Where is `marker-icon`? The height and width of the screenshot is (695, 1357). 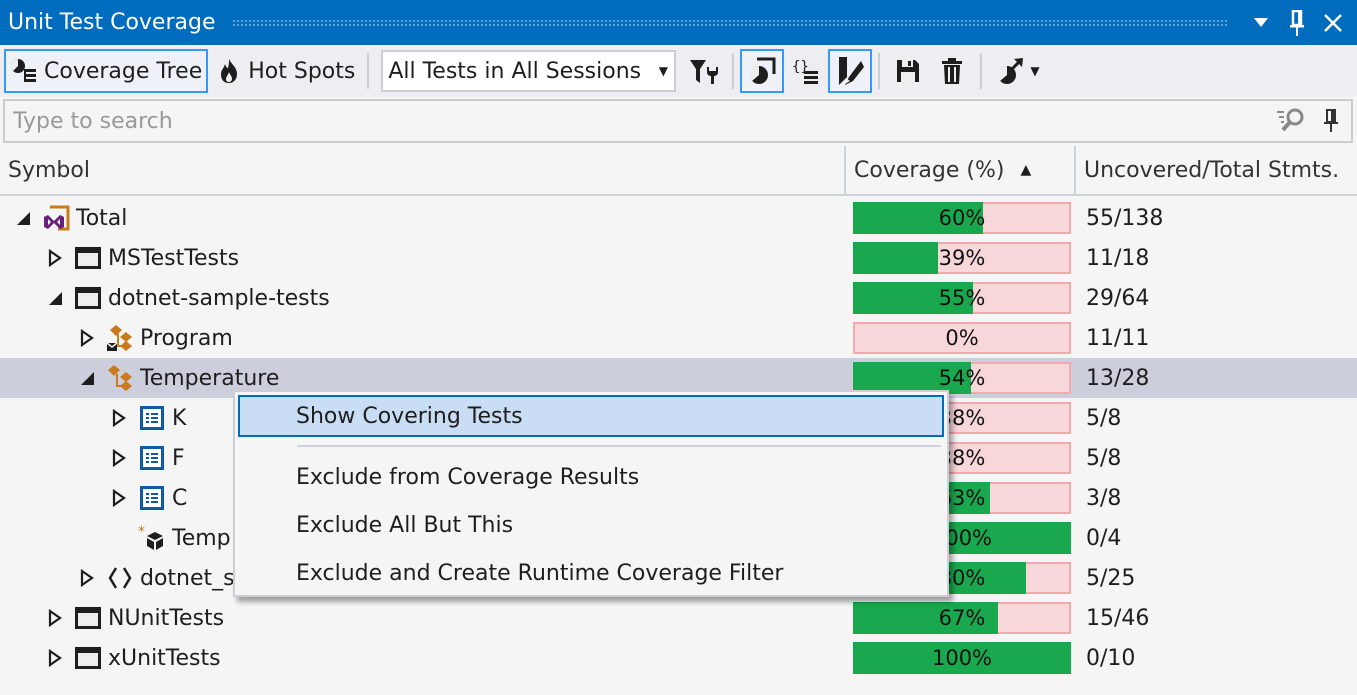 marker-icon is located at coordinates (850, 71).